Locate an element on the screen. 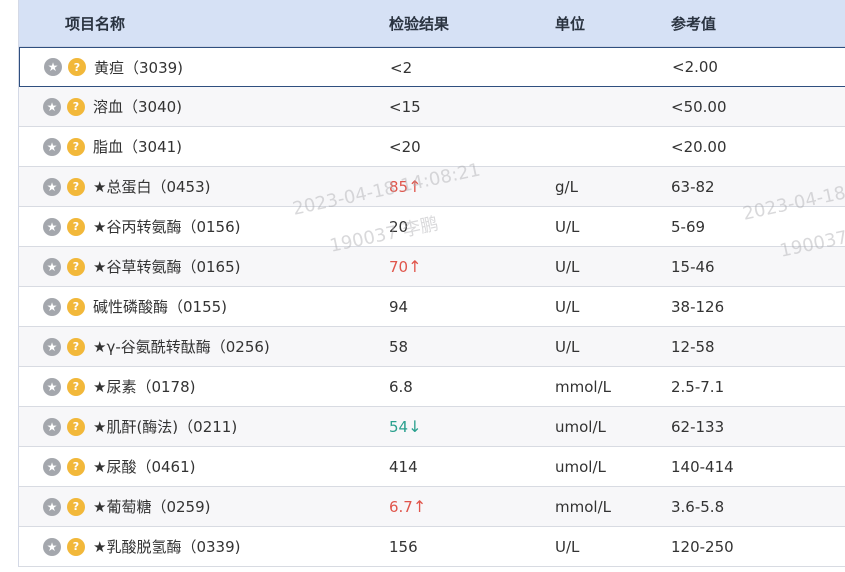  result-value: 20 is located at coordinates (399, 227).